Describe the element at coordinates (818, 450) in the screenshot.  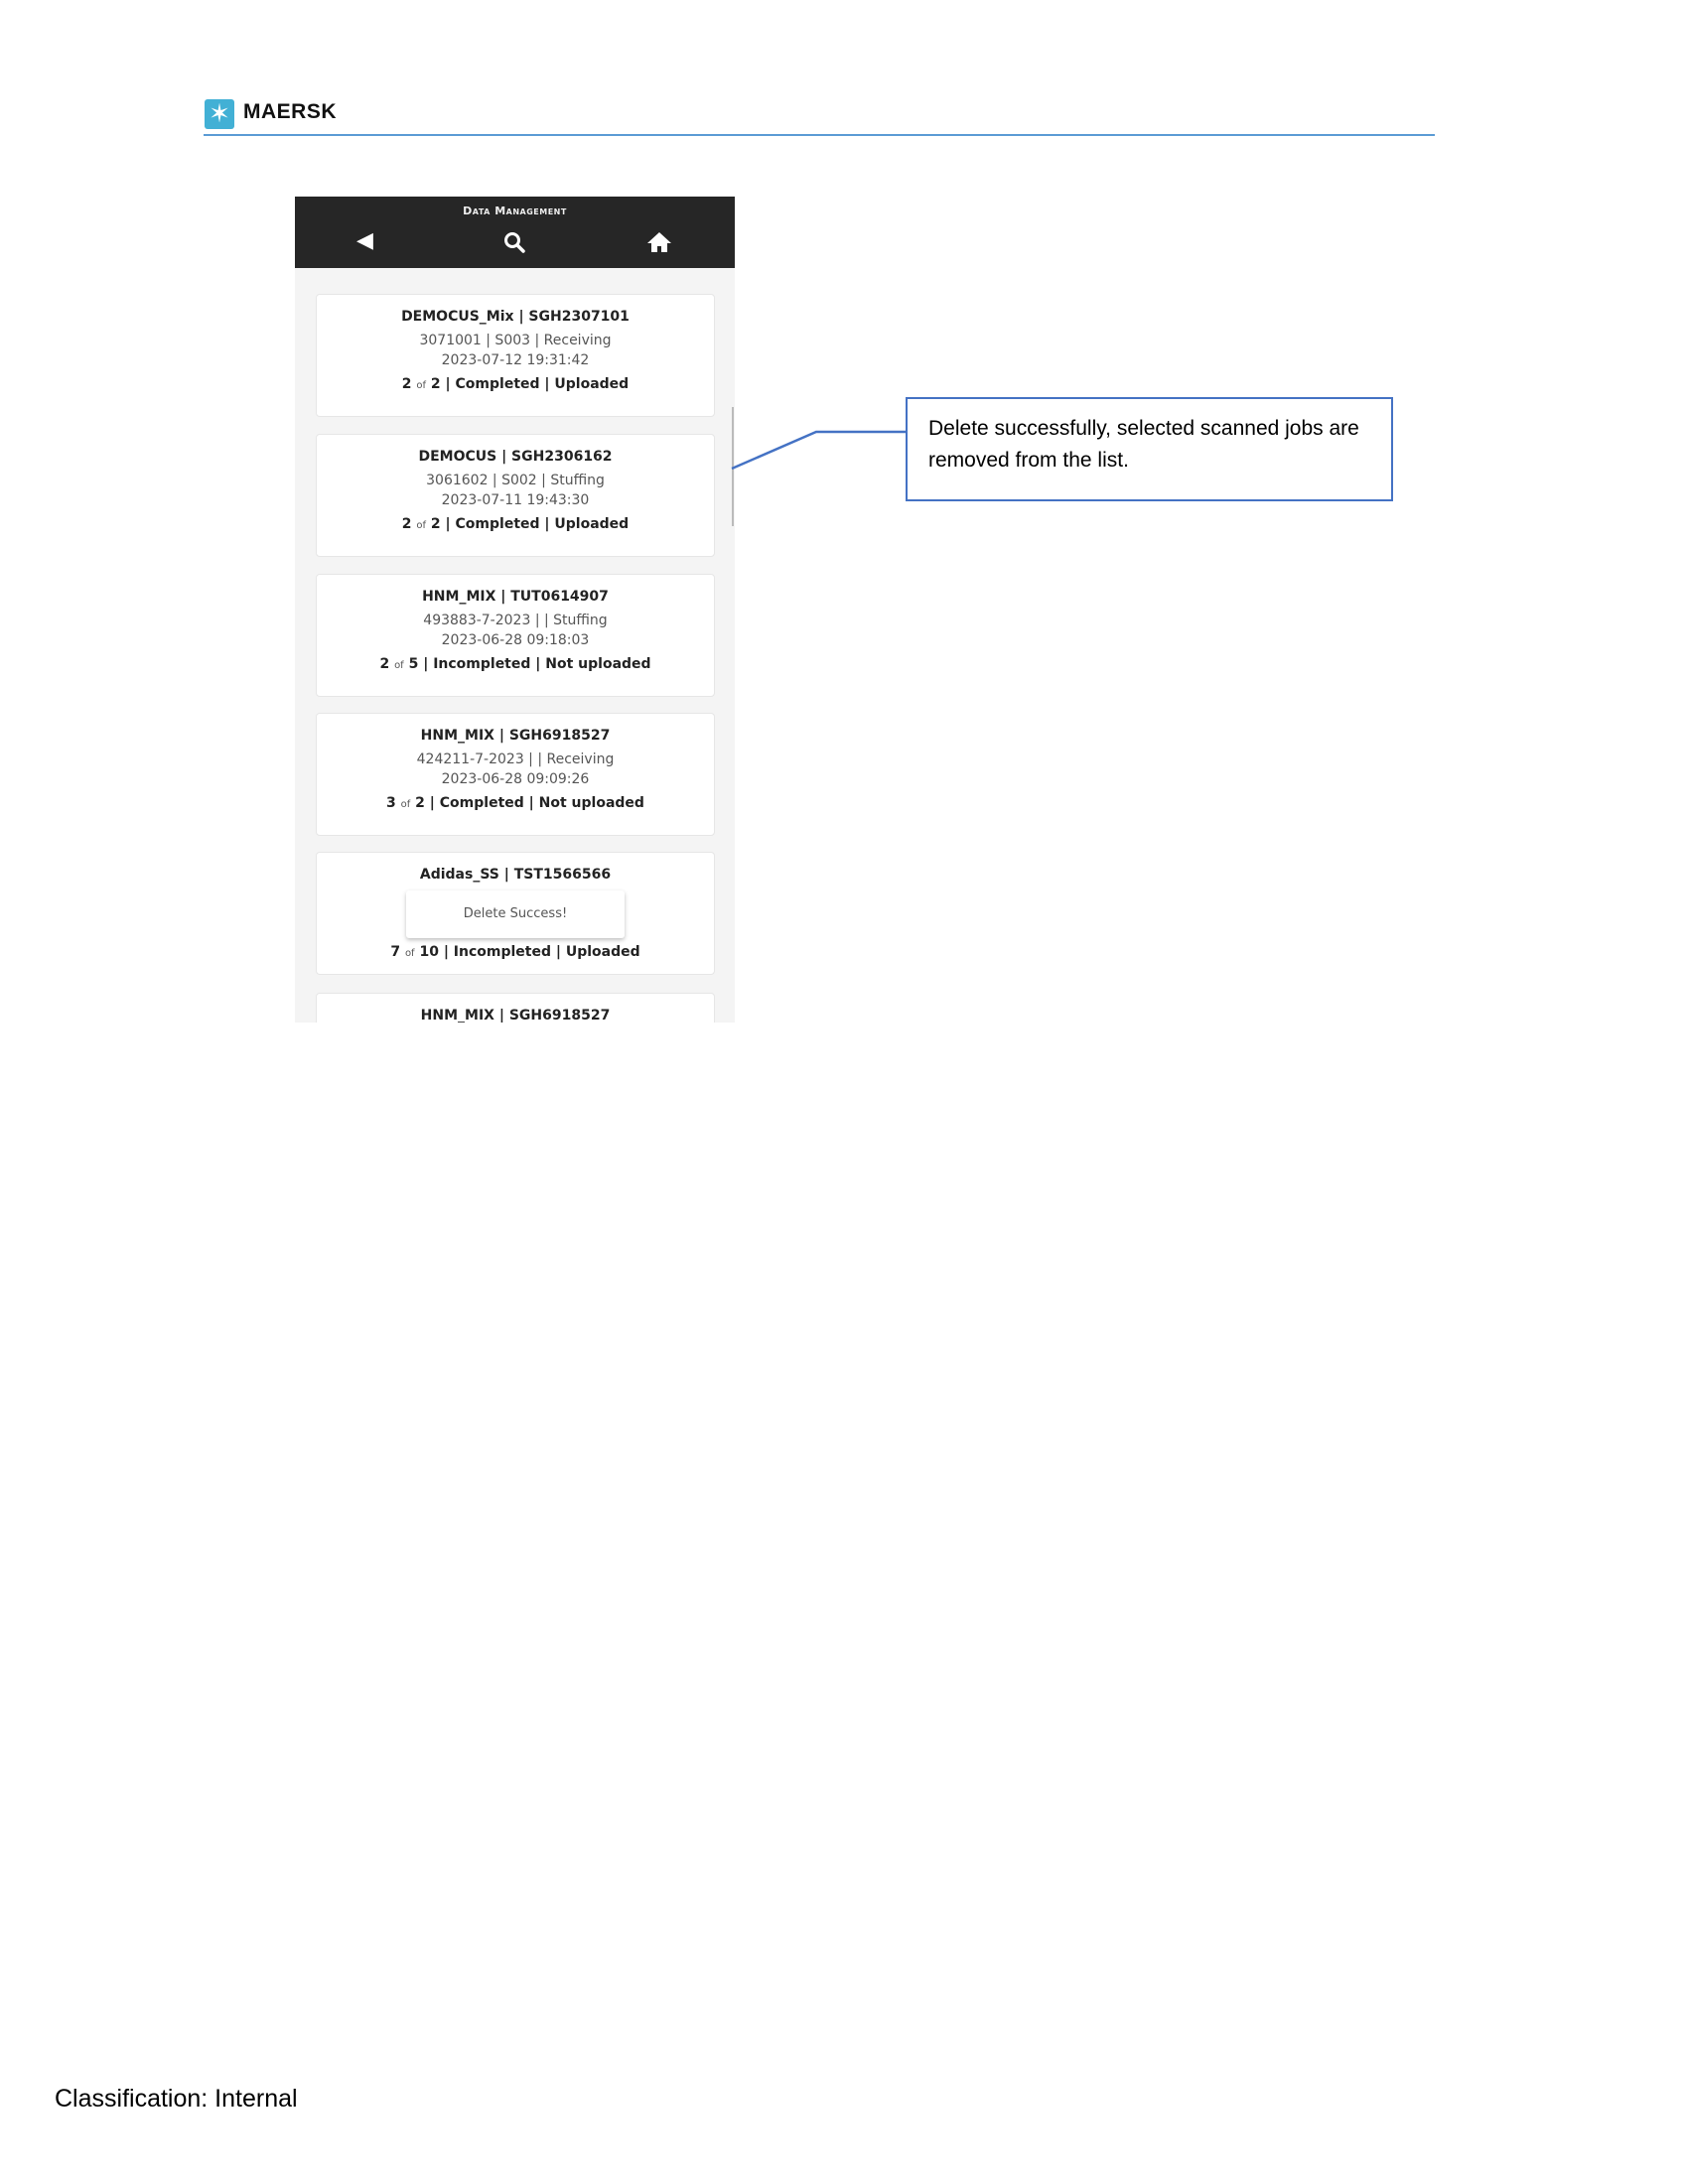
I see `callout-connector` at that location.